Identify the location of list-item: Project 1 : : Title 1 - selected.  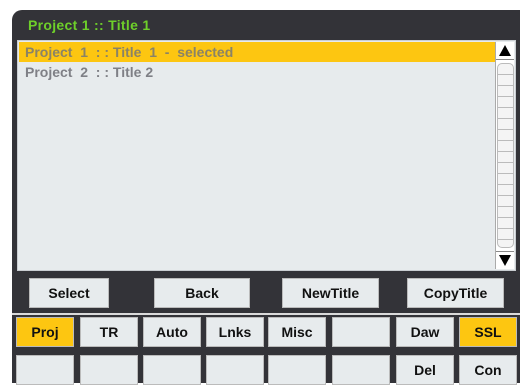
(257, 52).